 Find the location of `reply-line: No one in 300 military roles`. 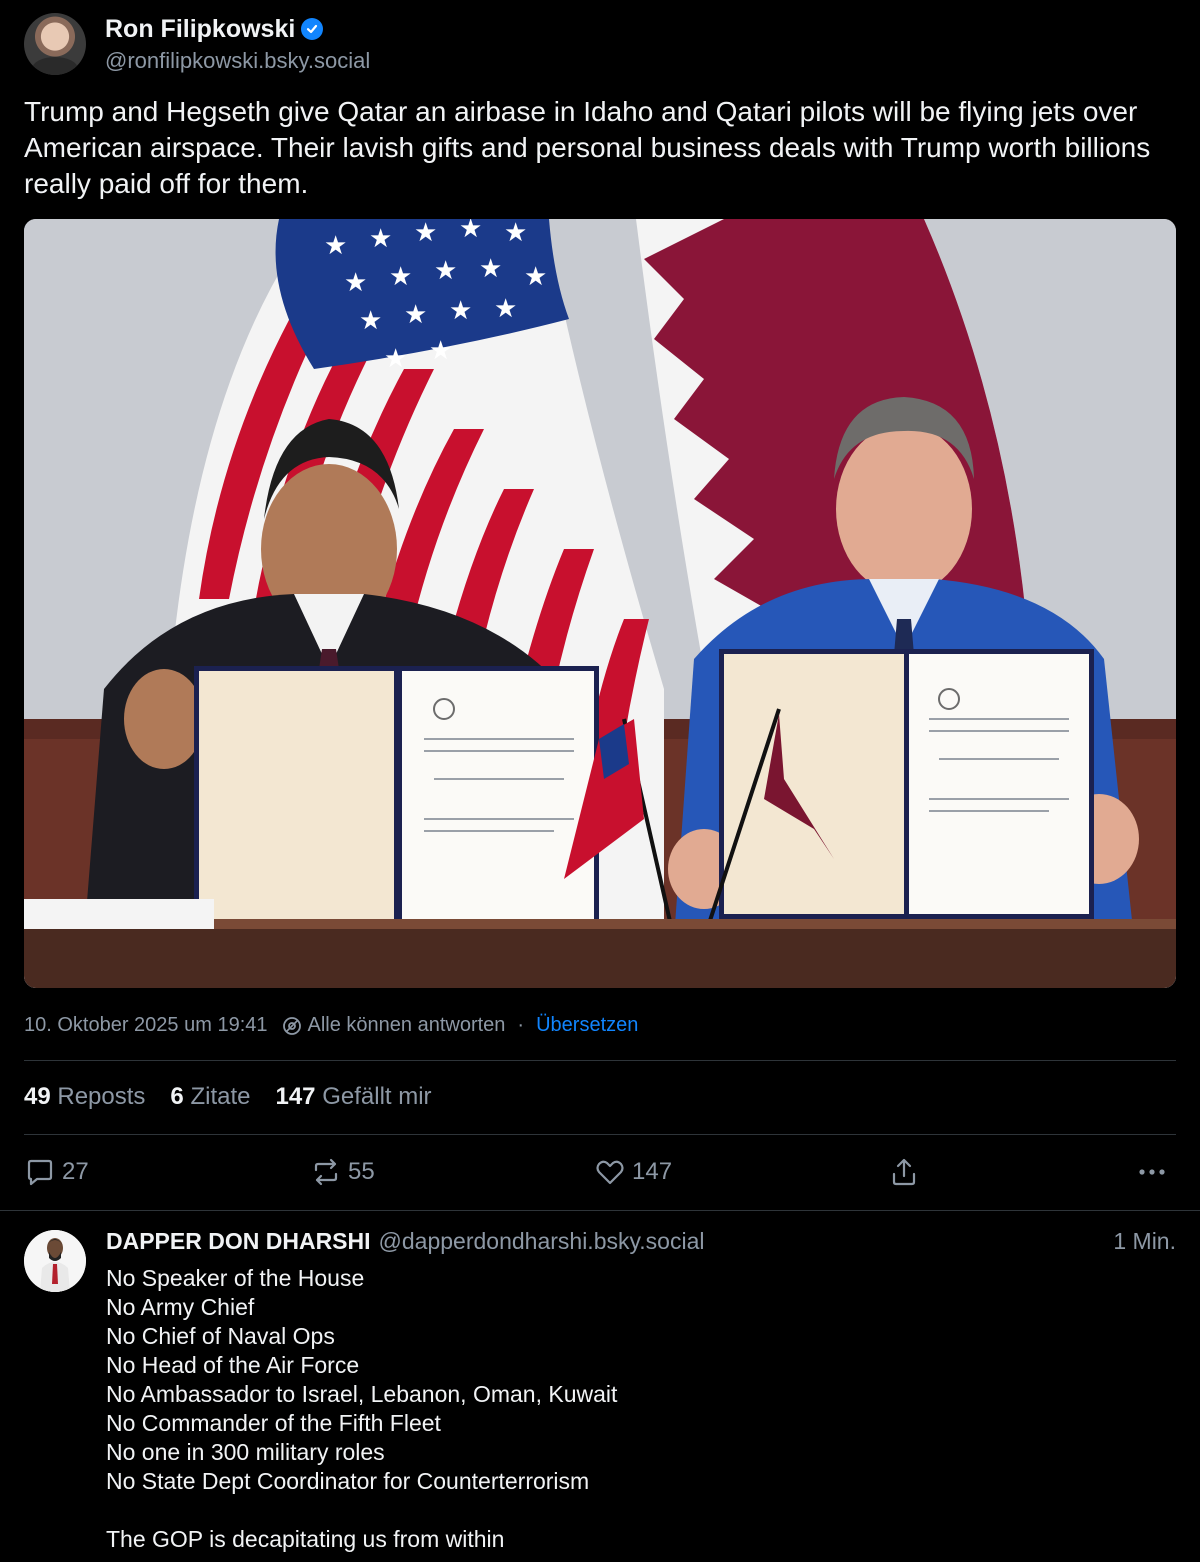

reply-line: No one in 300 military roles is located at coordinates (245, 1452).